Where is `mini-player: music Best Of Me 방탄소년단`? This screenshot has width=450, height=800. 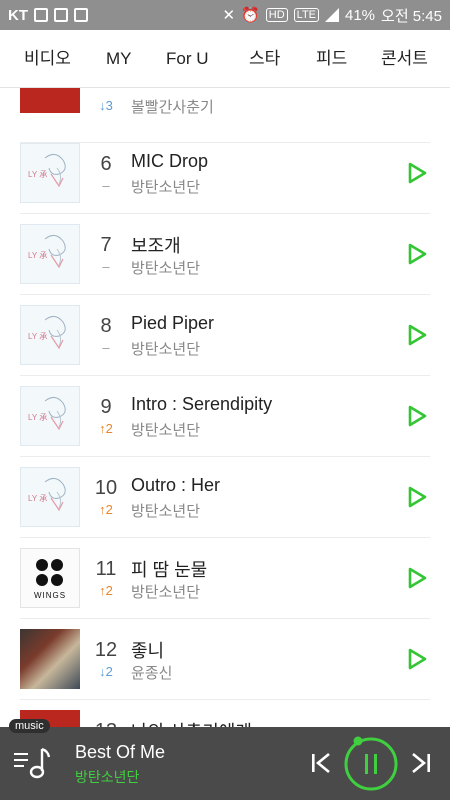
mini-player: music Best Of Me 방탄소년단 is located at coordinates (225, 759).